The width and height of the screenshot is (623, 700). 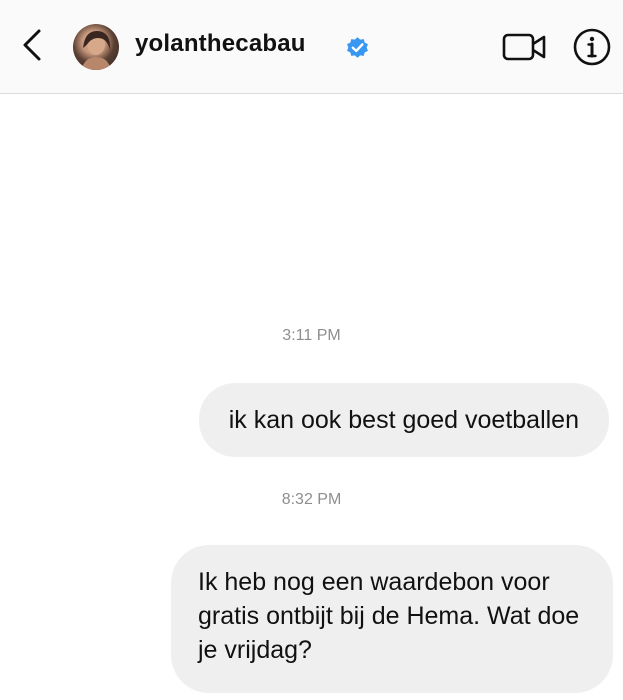 I want to click on avatar-image, so click(x=96, y=50).